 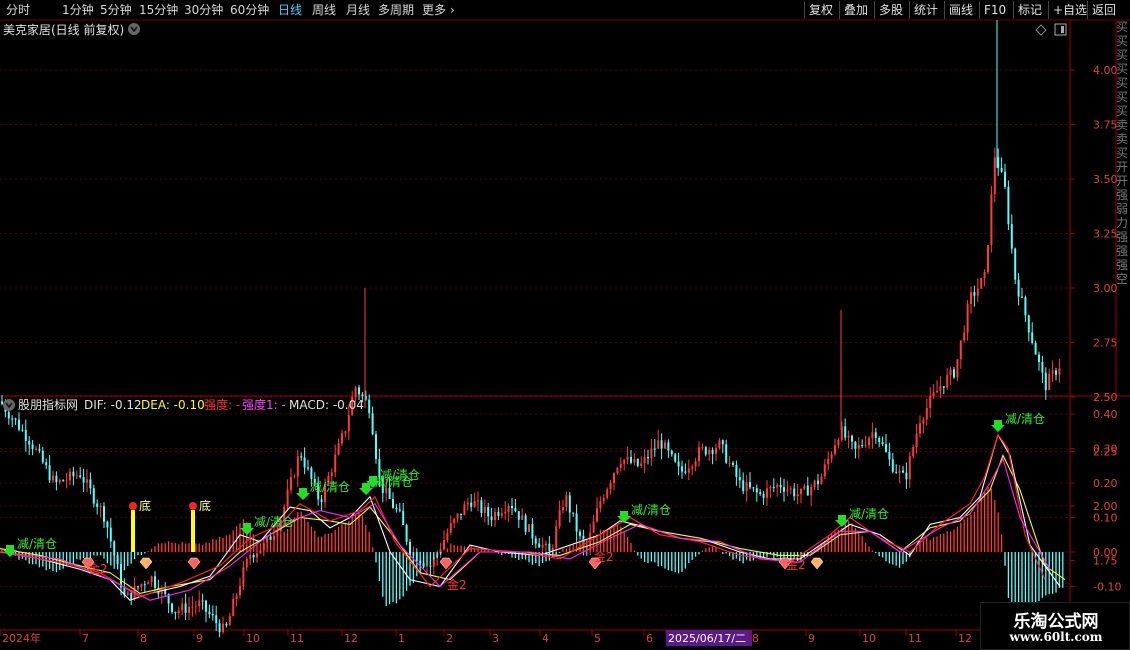 I want to click on period-tab-more: 更多, so click(x=434, y=10).